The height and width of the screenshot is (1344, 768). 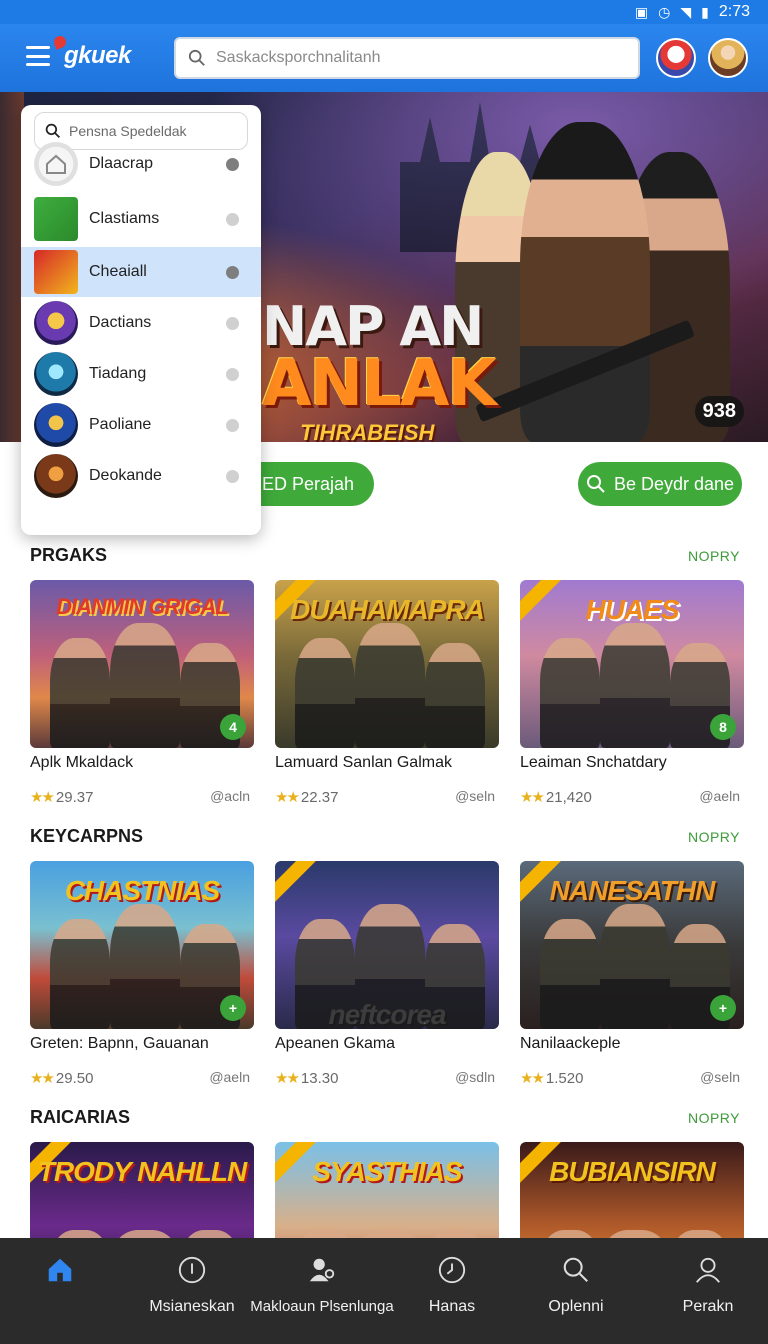 What do you see at coordinates (705, 11) in the screenshot?
I see `battery-icon: ▮` at bounding box center [705, 11].